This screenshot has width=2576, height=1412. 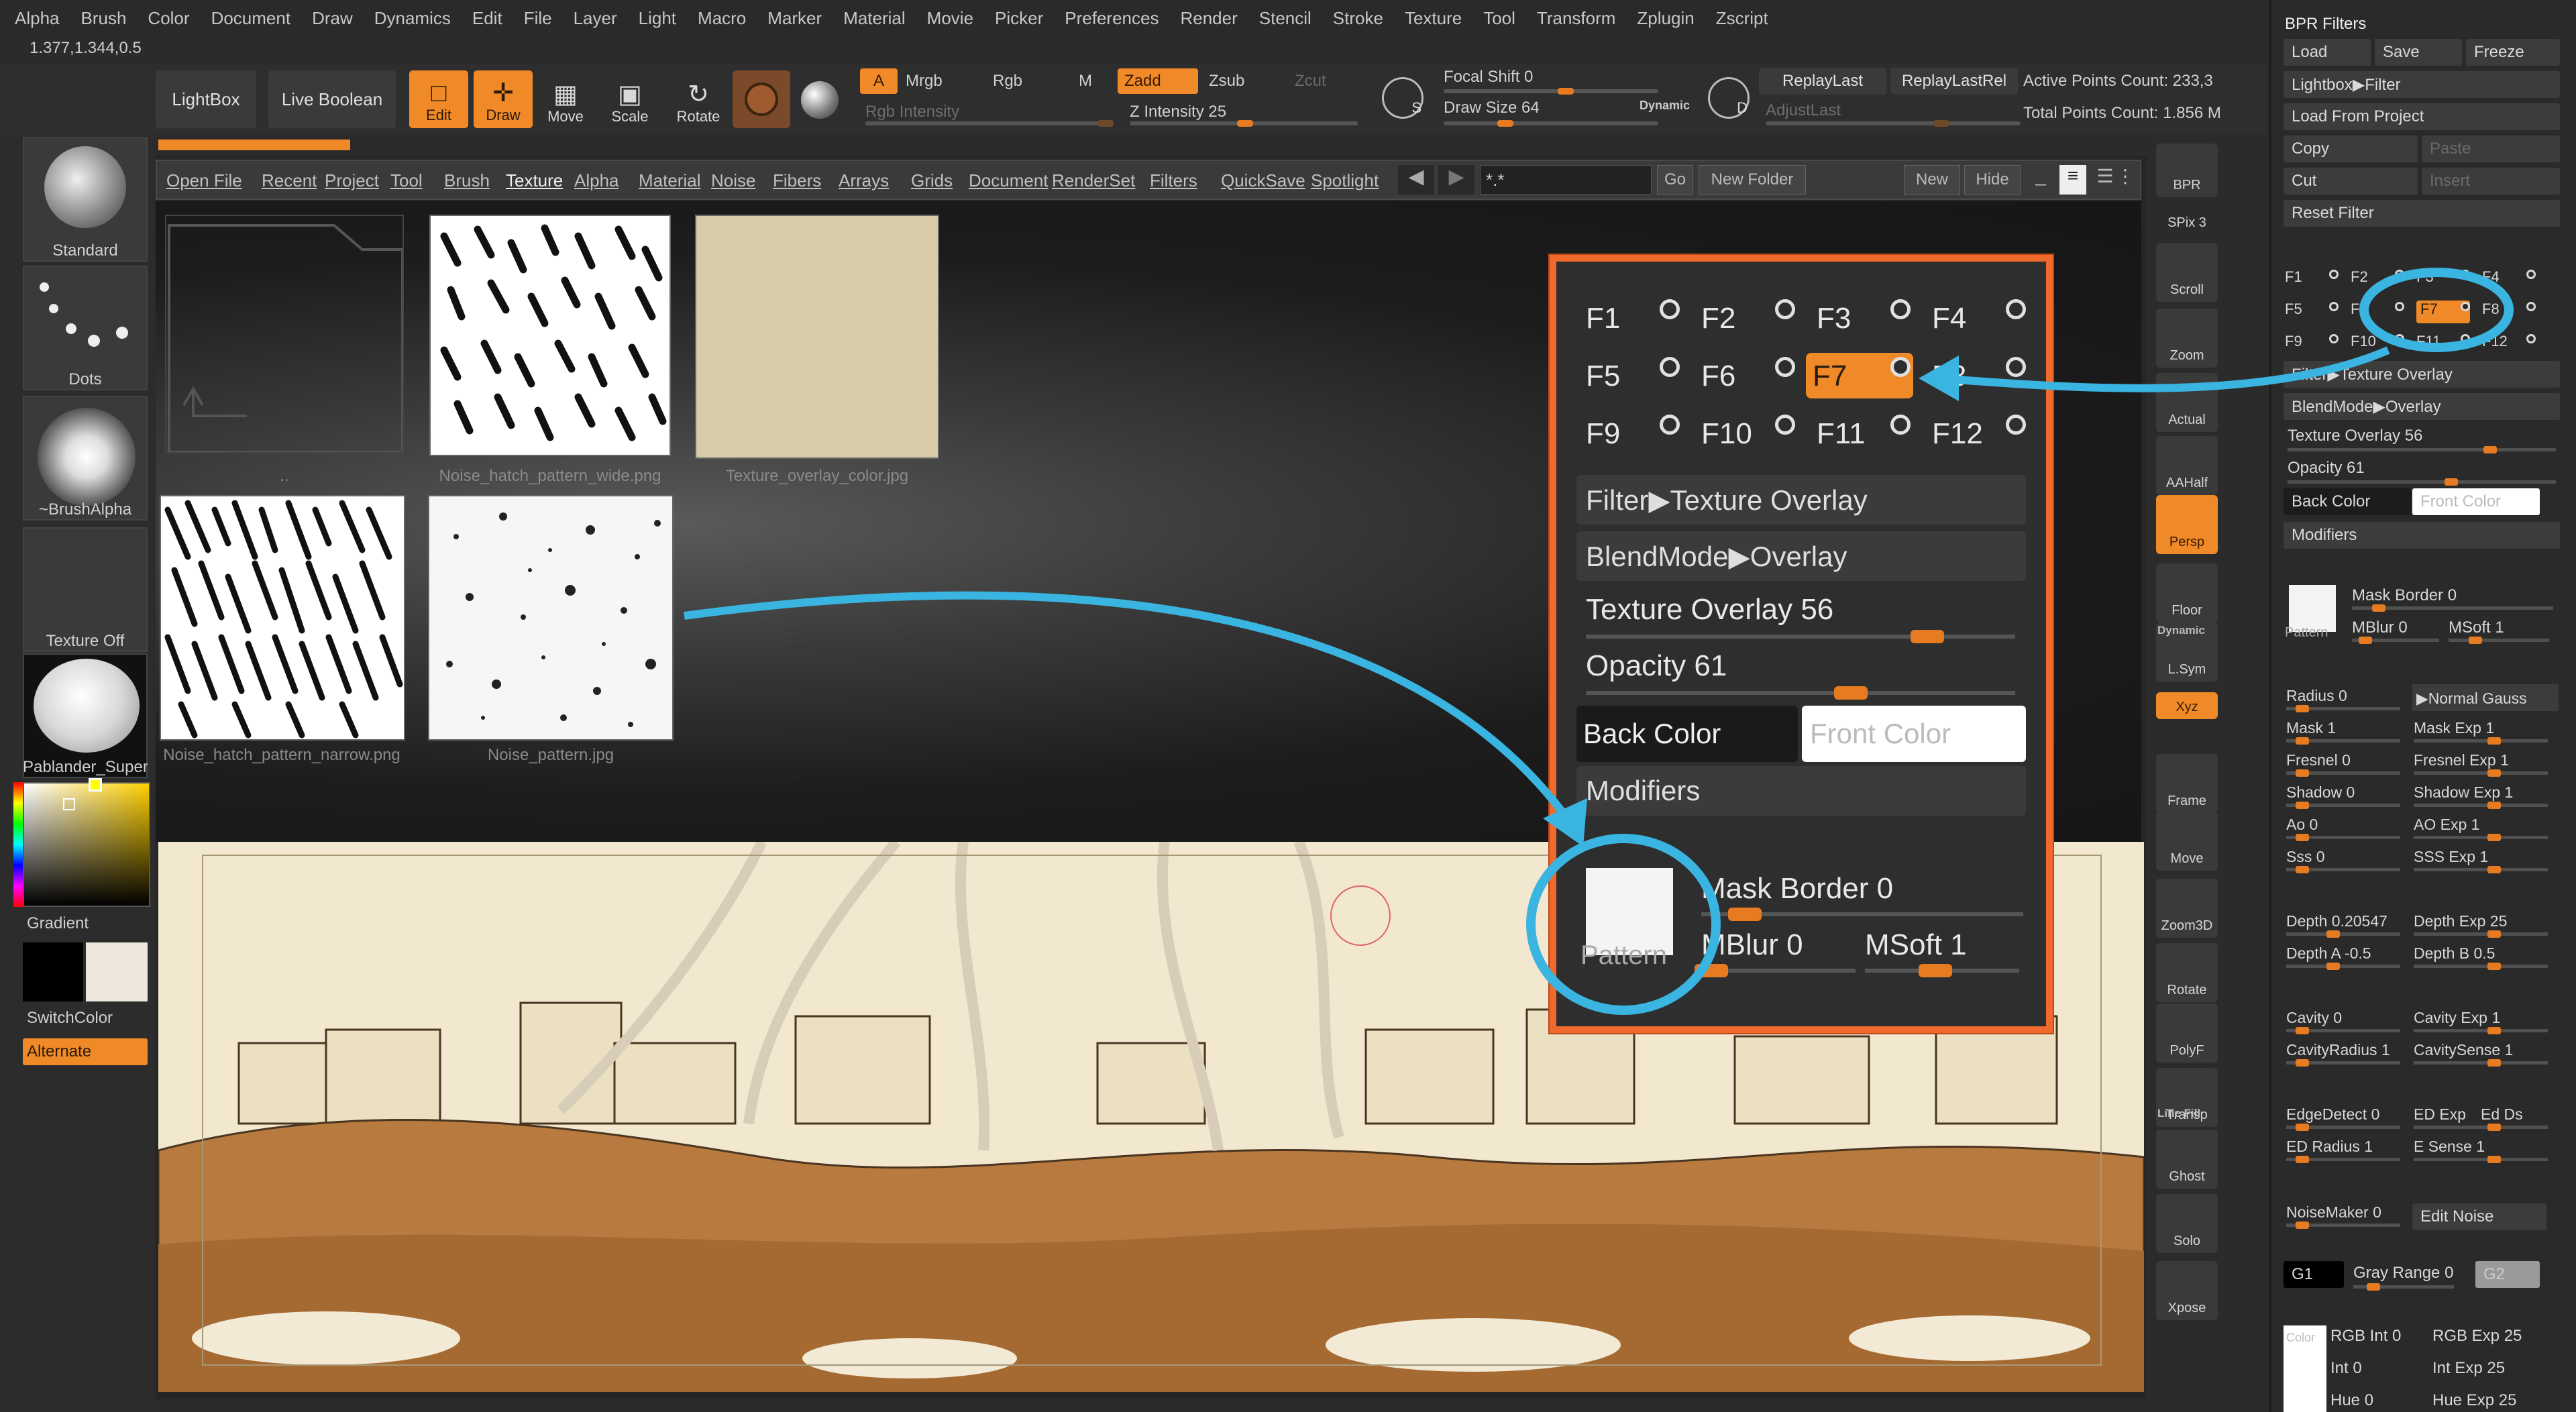 I want to click on noise-pattern-arrowhead, so click(x=1565, y=822).